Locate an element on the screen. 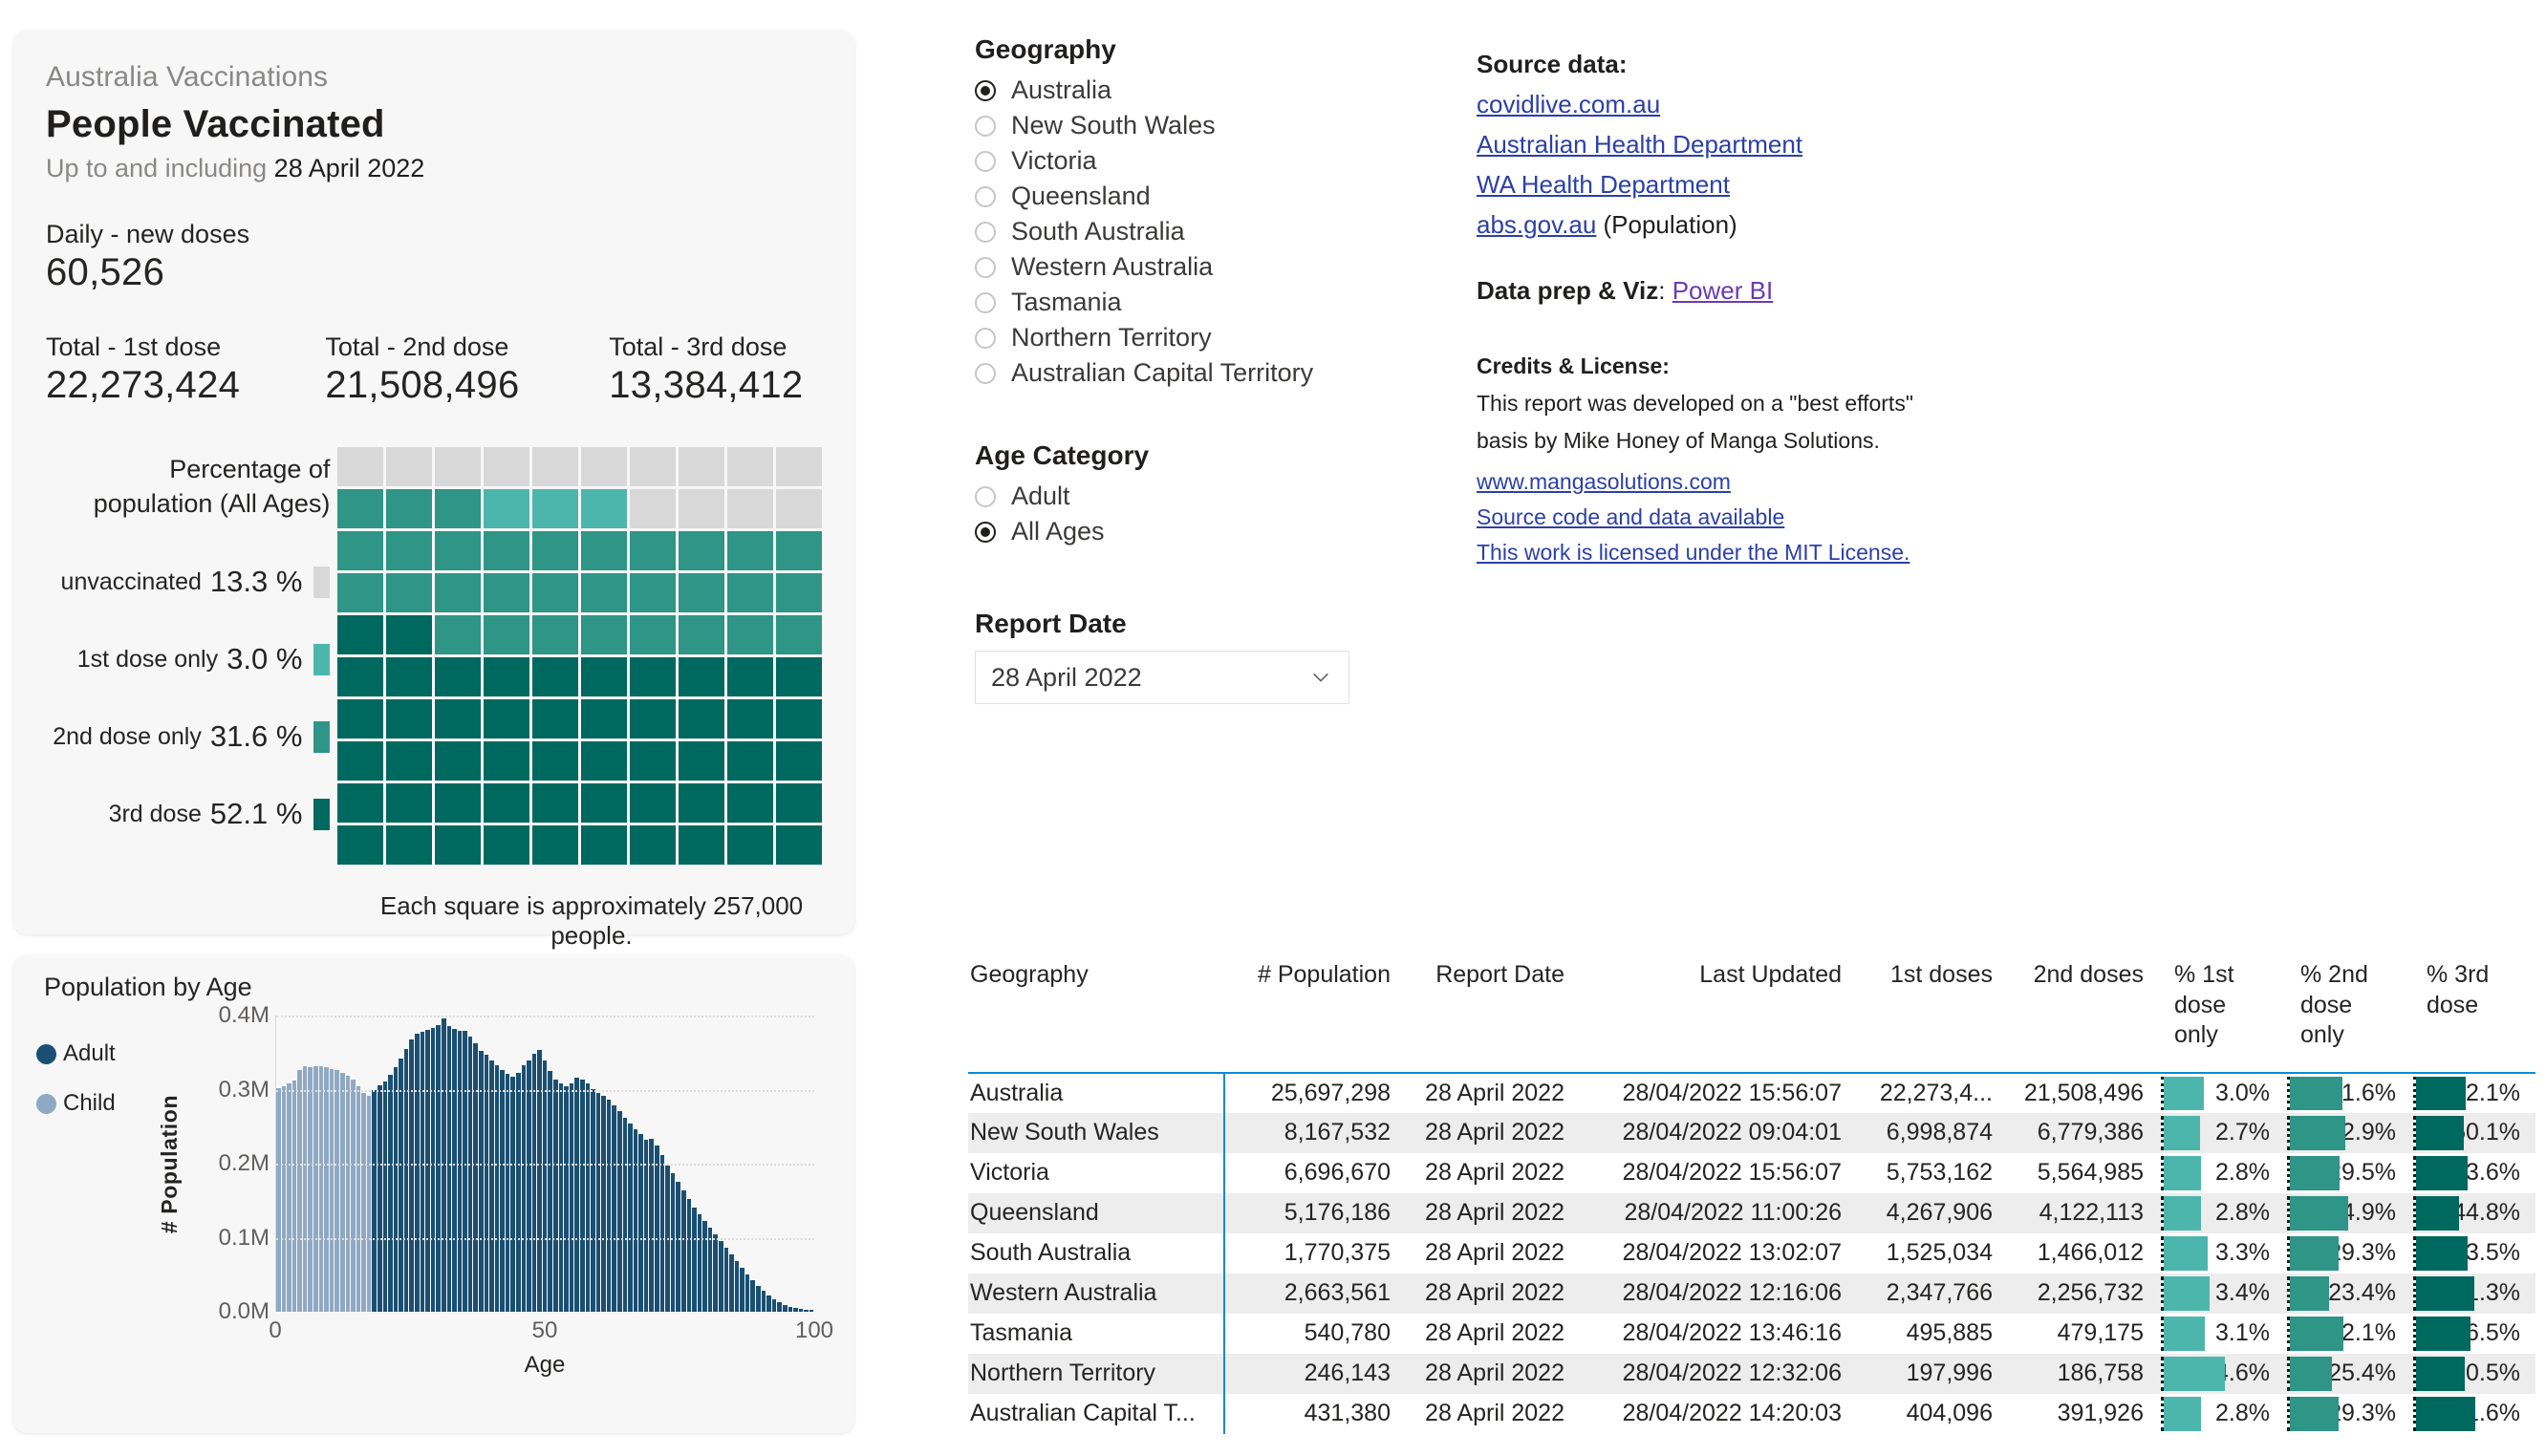 This screenshot has width=2546, height=1456. geography-option-australian-capital-territory: Australian Capital Territory is located at coordinates (1199, 373).